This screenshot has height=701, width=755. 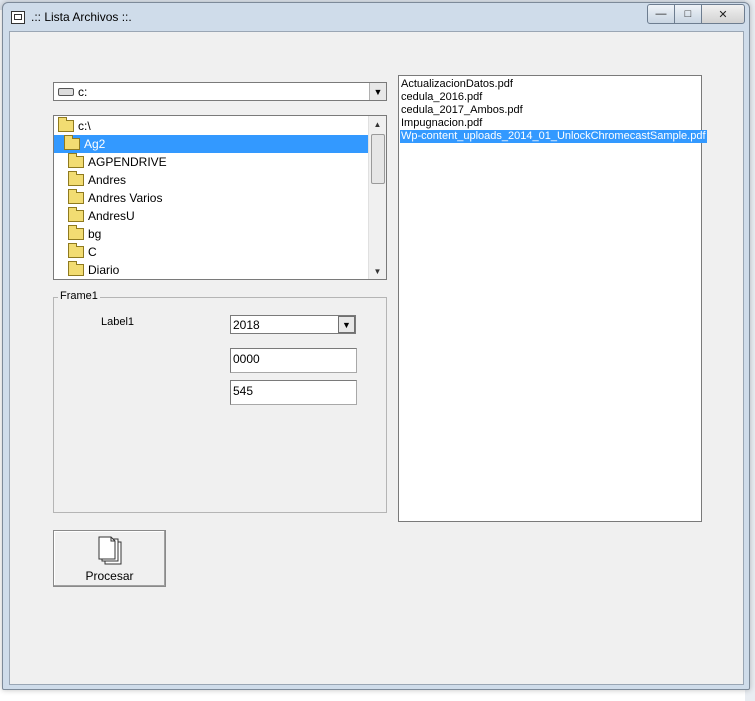 What do you see at coordinates (118, 322) in the screenshot?
I see `label1: Label1` at bounding box center [118, 322].